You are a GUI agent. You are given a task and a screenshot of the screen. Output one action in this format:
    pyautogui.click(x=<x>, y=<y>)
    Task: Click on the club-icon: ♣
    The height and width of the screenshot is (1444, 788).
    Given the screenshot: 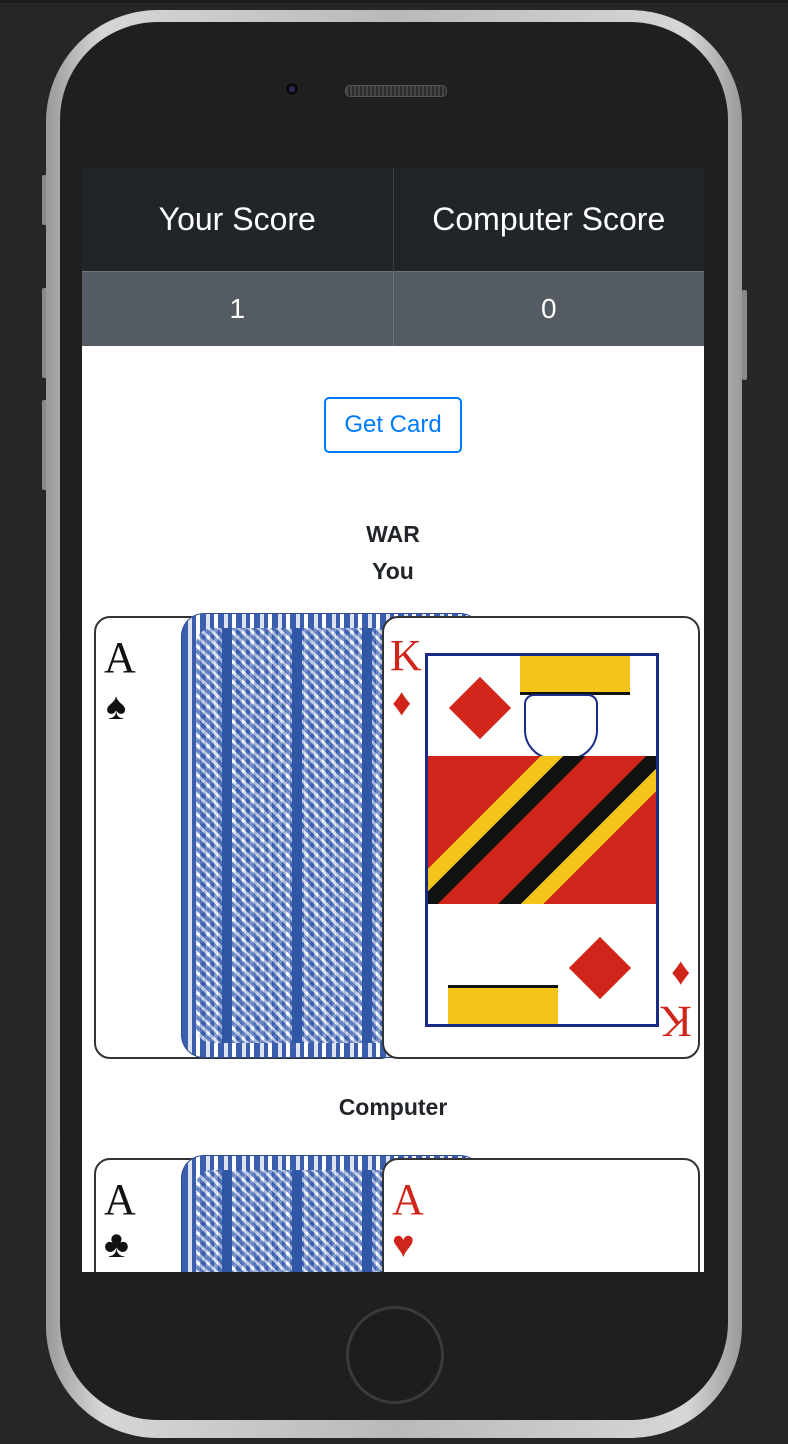 What is the action you would take?
    pyautogui.click(x=116, y=1245)
    